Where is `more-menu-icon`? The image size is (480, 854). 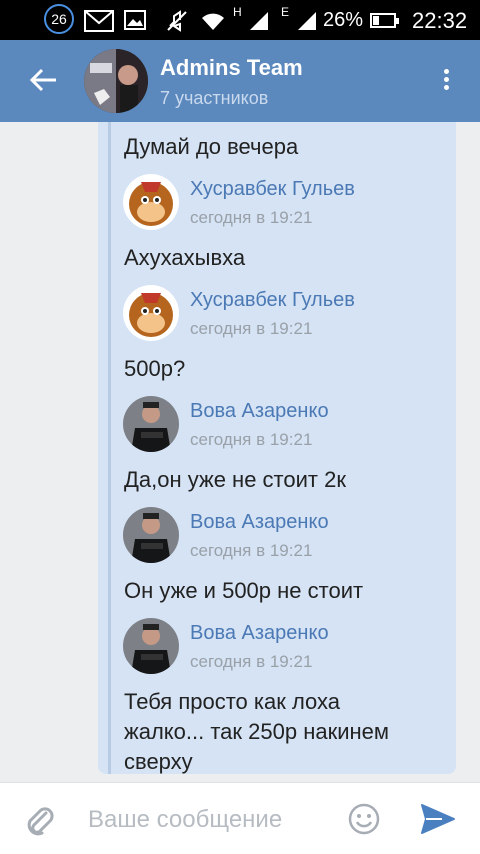
more-menu-icon is located at coordinates (446, 82).